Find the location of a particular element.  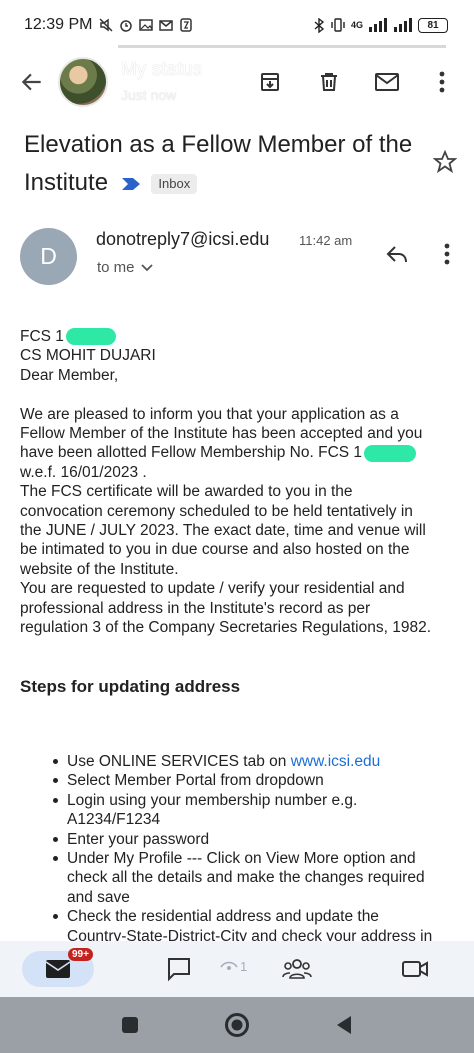

status-left: 12:39 PM is located at coordinates (109, 25).